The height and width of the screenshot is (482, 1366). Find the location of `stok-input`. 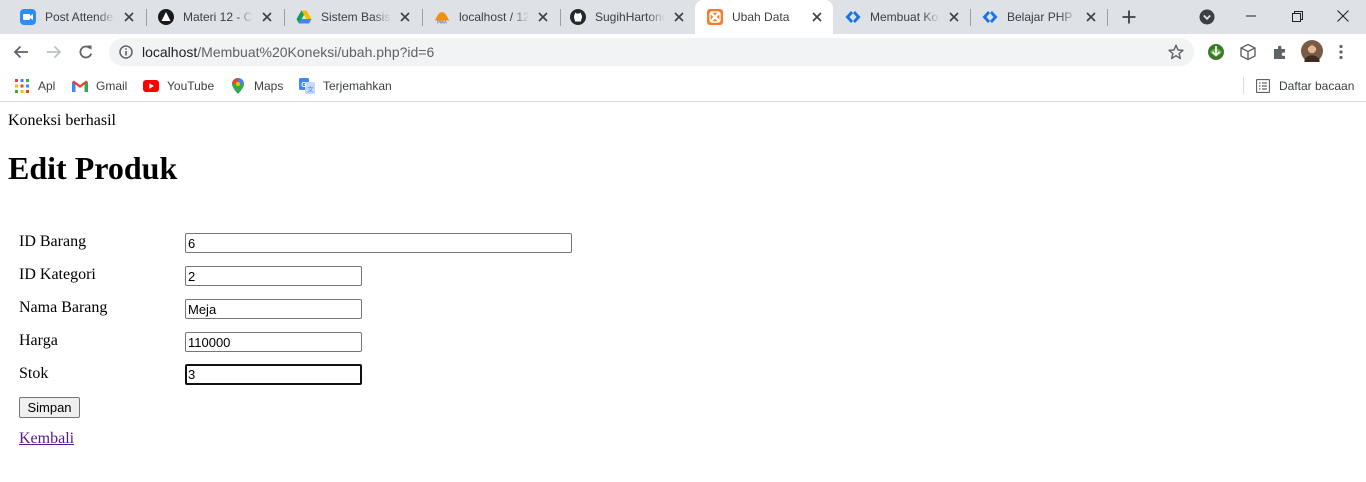

stok-input is located at coordinates (273, 374).